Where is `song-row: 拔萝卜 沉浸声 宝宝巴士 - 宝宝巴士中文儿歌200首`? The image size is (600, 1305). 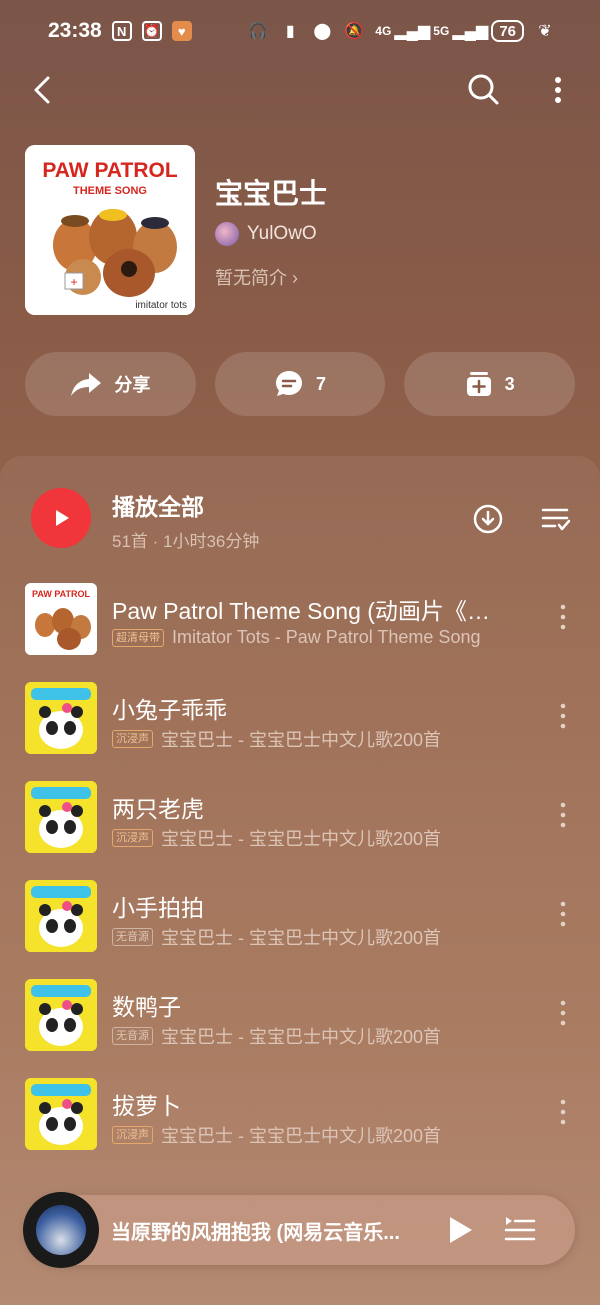 song-row: 拔萝卜 沉浸声 宝宝巴士 - 宝宝巴士中文儿歌200首 is located at coordinates (300, 1122).